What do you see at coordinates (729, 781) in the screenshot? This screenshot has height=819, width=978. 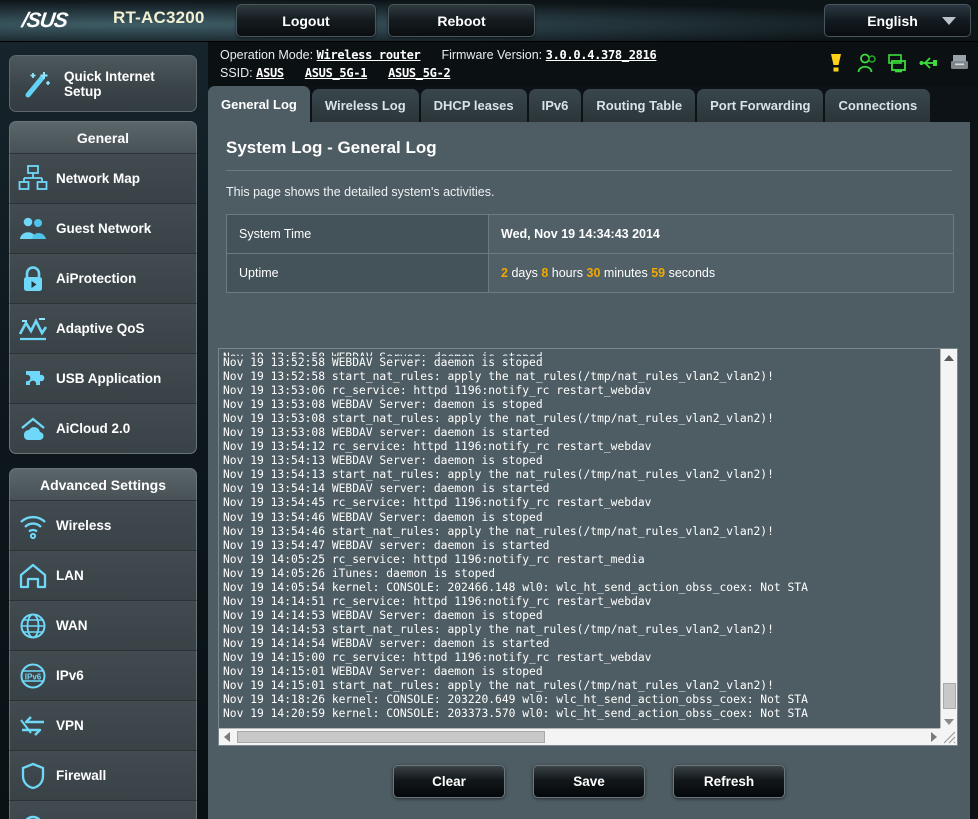 I see `refresh-button: Refresh` at bounding box center [729, 781].